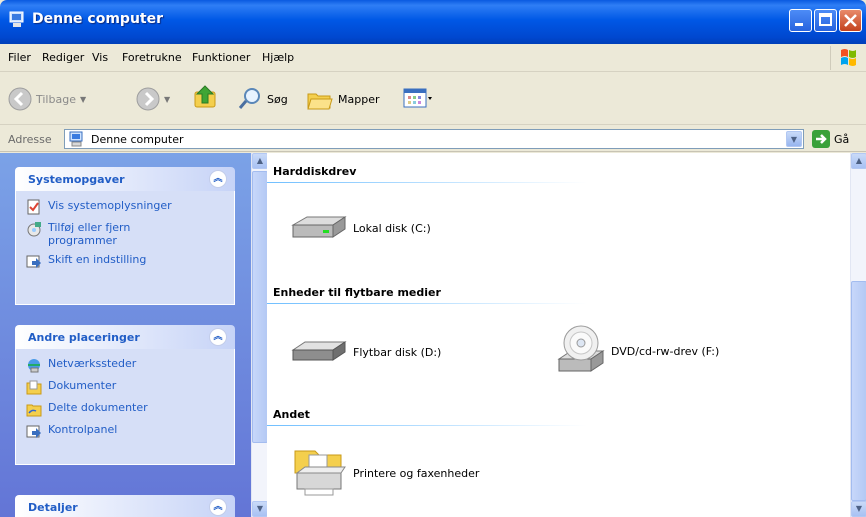  Describe the element at coordinates (291, 414) in the screenshot. I see `section-title: Andet` at that location.